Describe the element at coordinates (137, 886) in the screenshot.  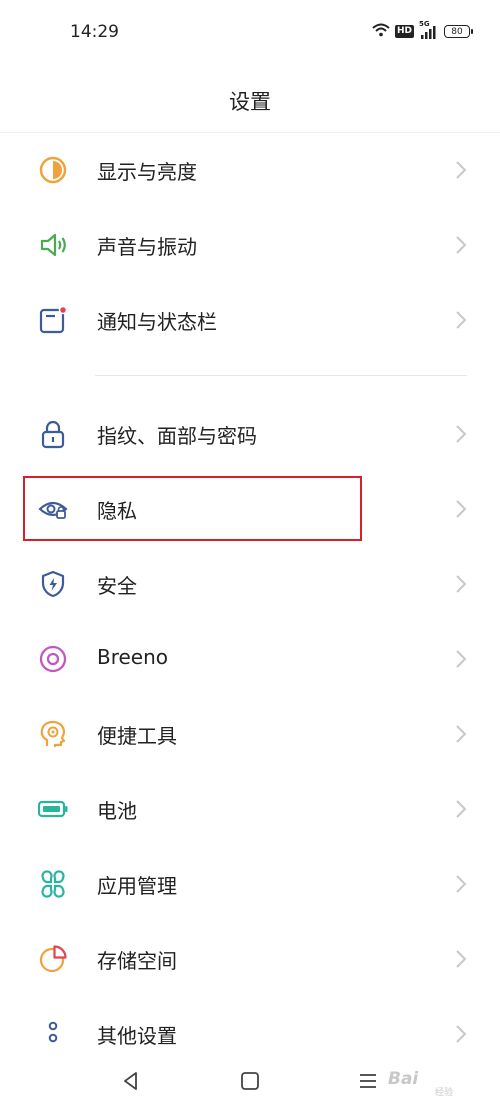
I see `settings-item-label: 应用管理` at that location.